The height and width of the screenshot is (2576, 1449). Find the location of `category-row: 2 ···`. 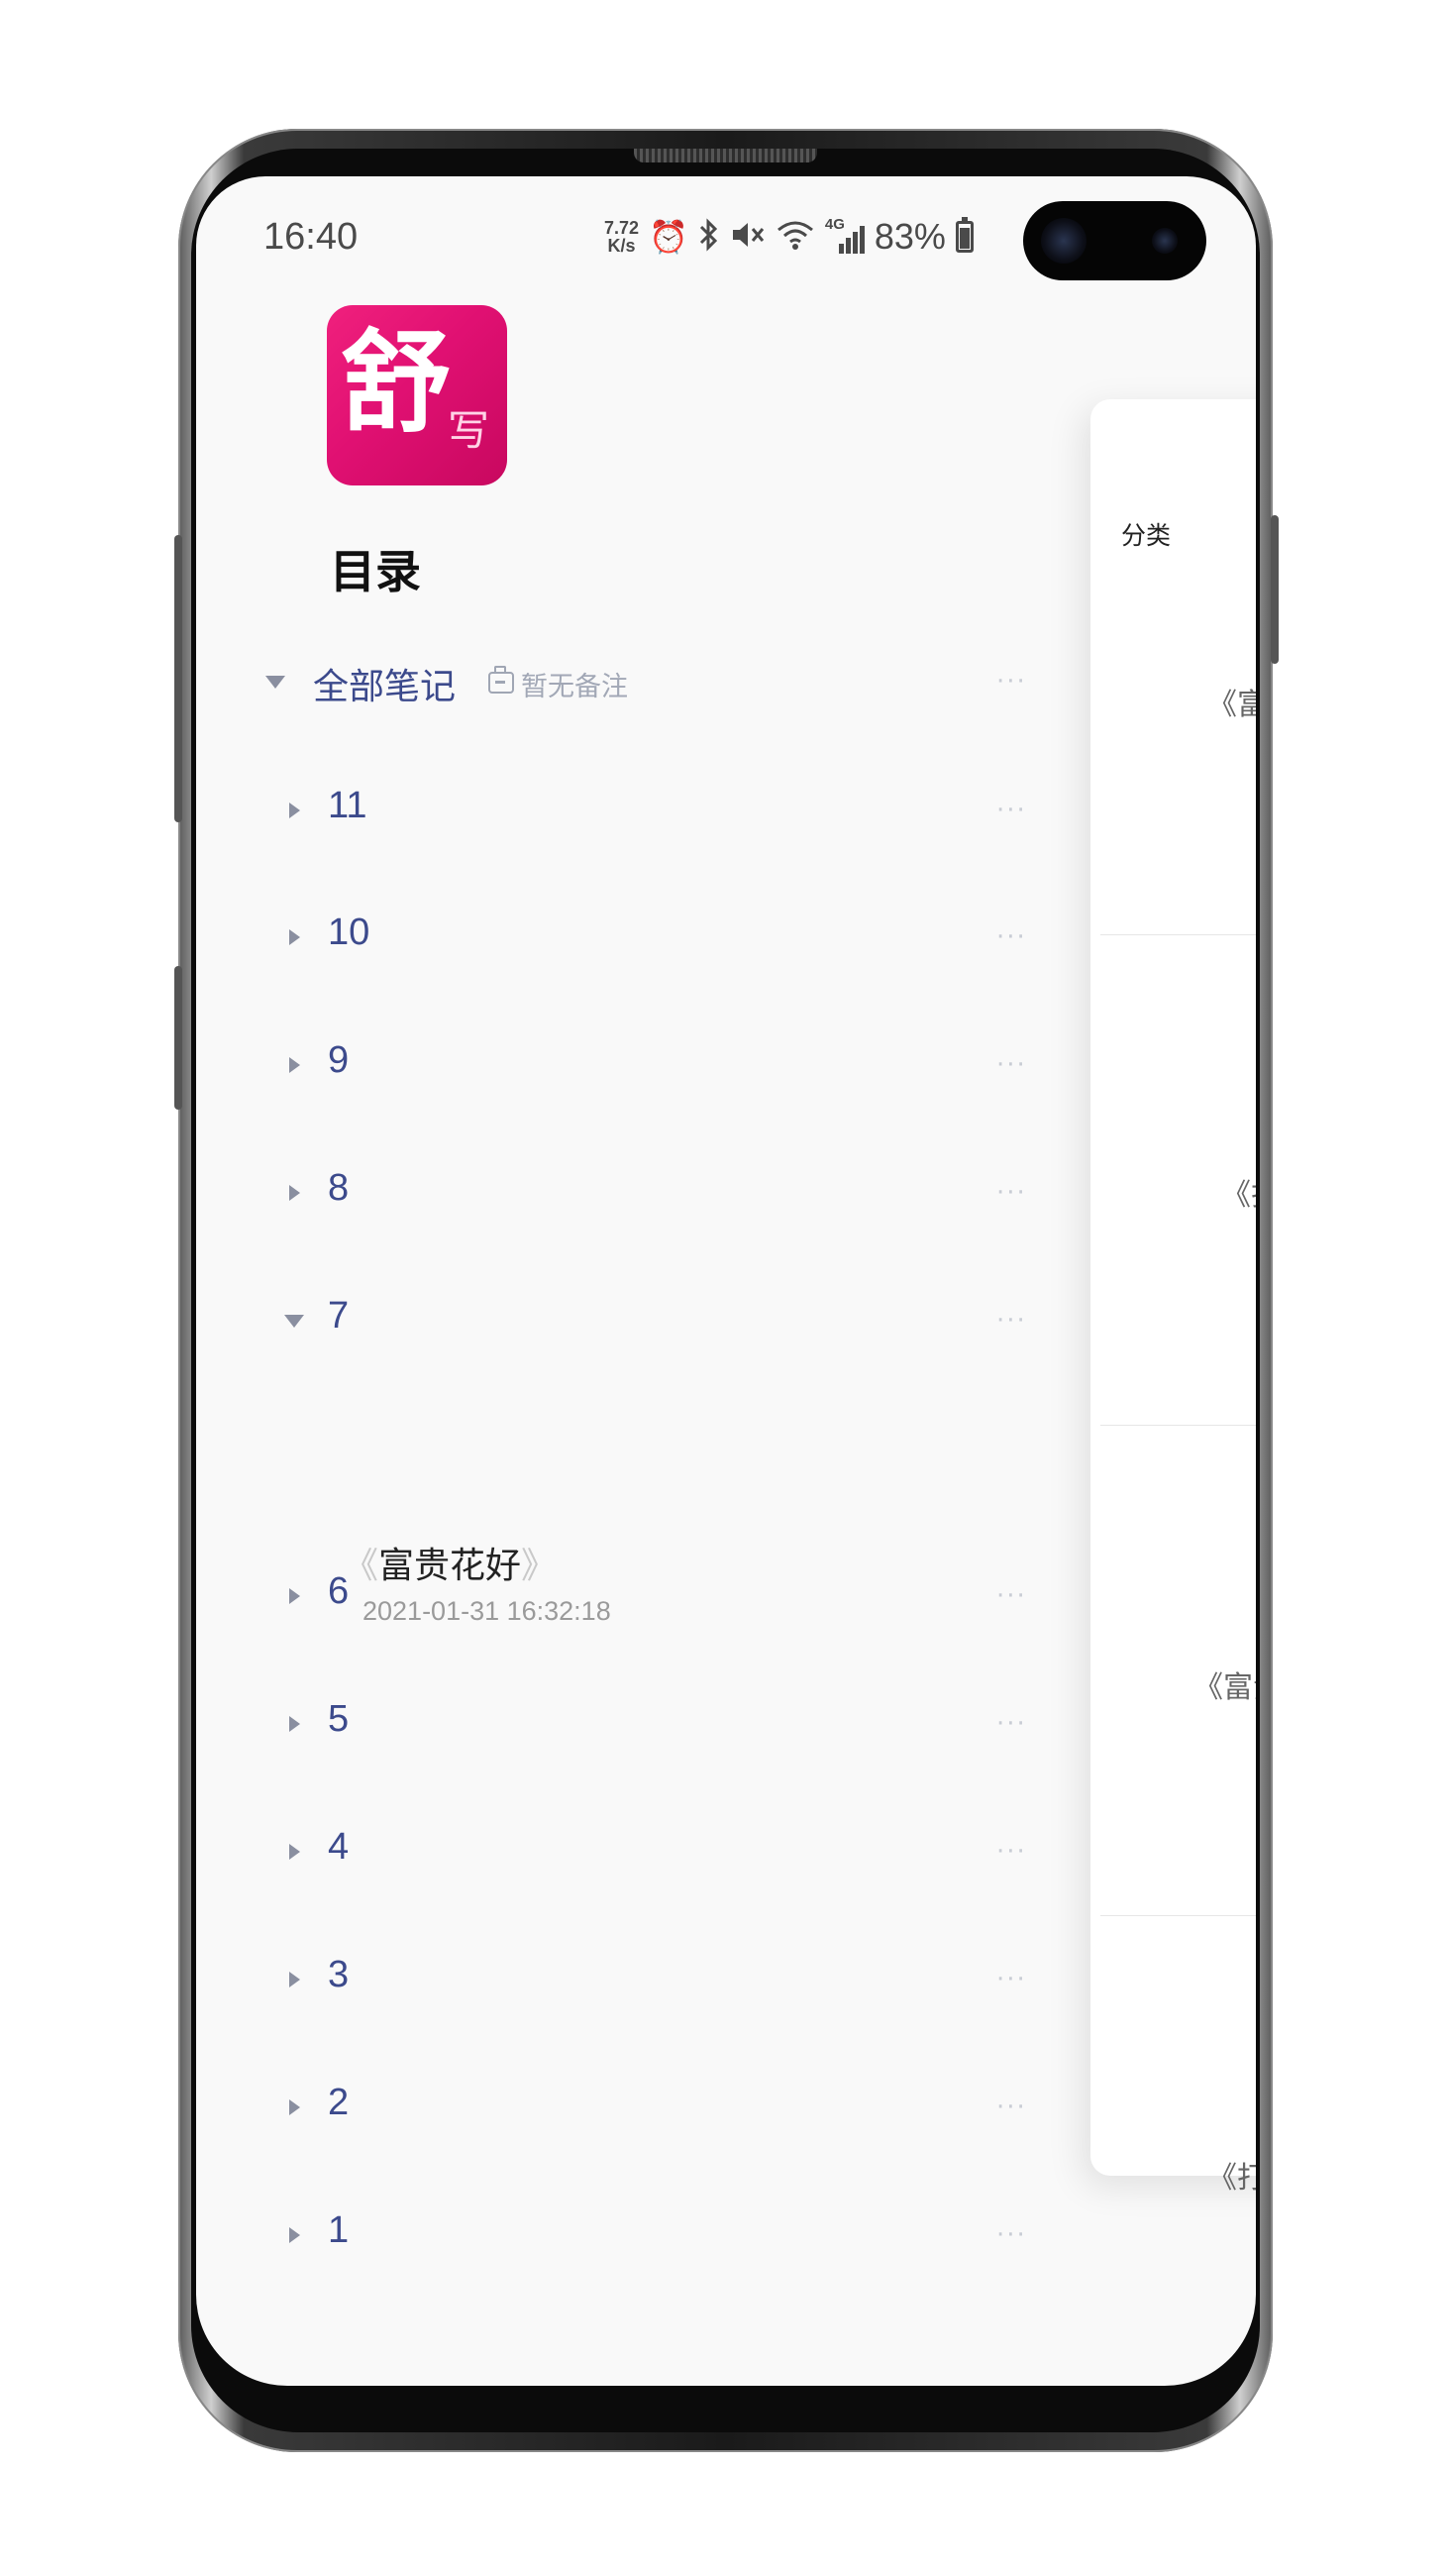

category-row: 2 ··· is located at coordinates (632, 2107).